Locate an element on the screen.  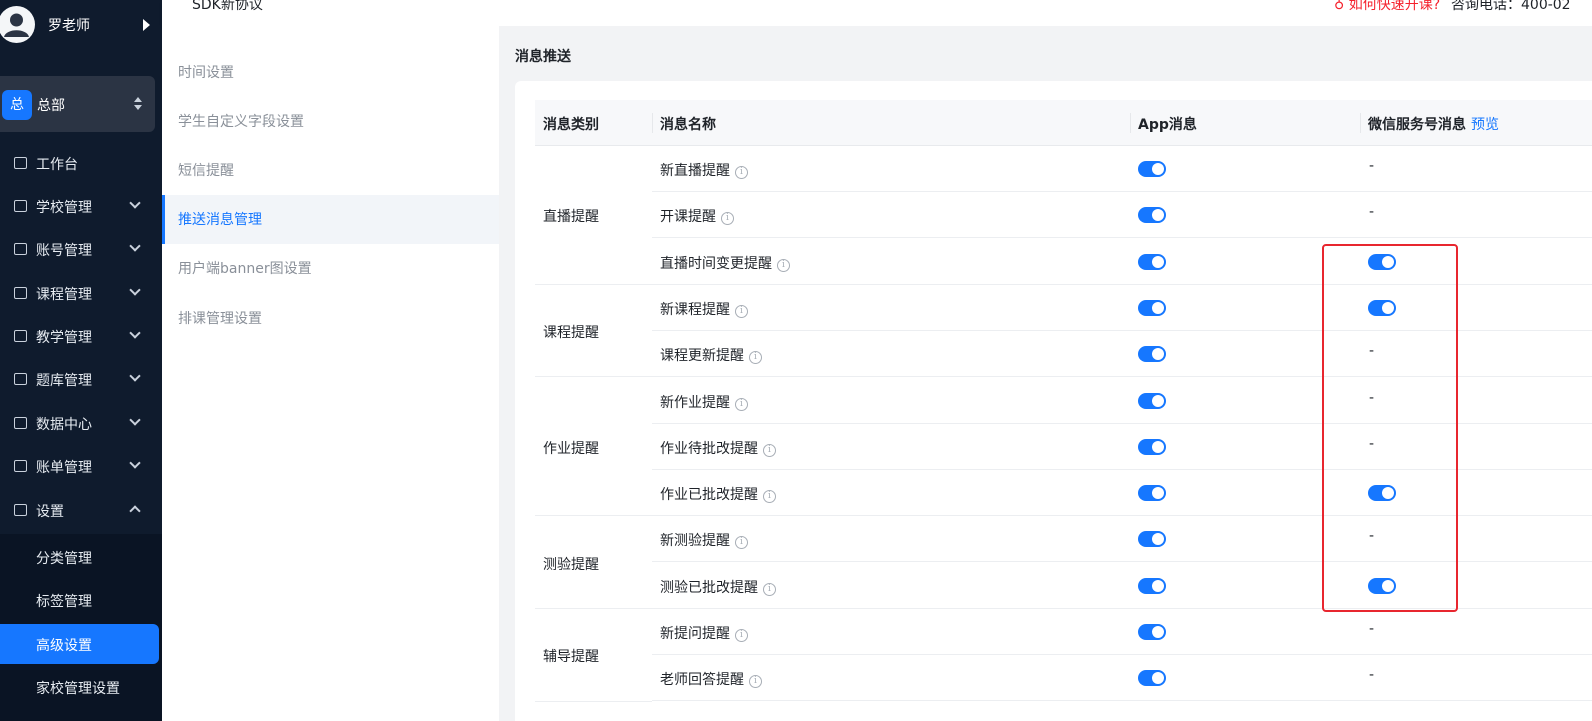
preview-link: 预览 is located at coordinates (1485, 124).